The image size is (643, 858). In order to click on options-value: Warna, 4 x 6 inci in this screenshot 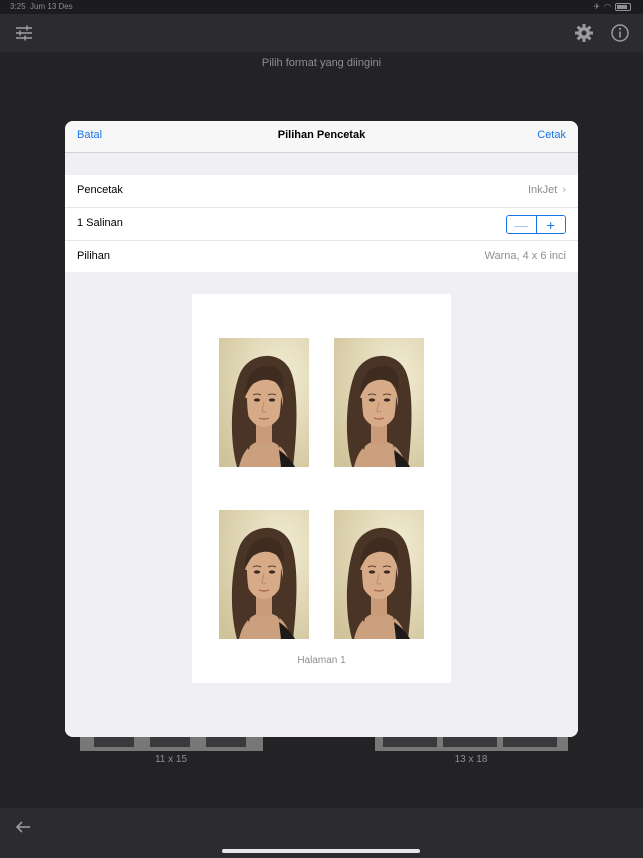, I will do `click(525, 256)`.